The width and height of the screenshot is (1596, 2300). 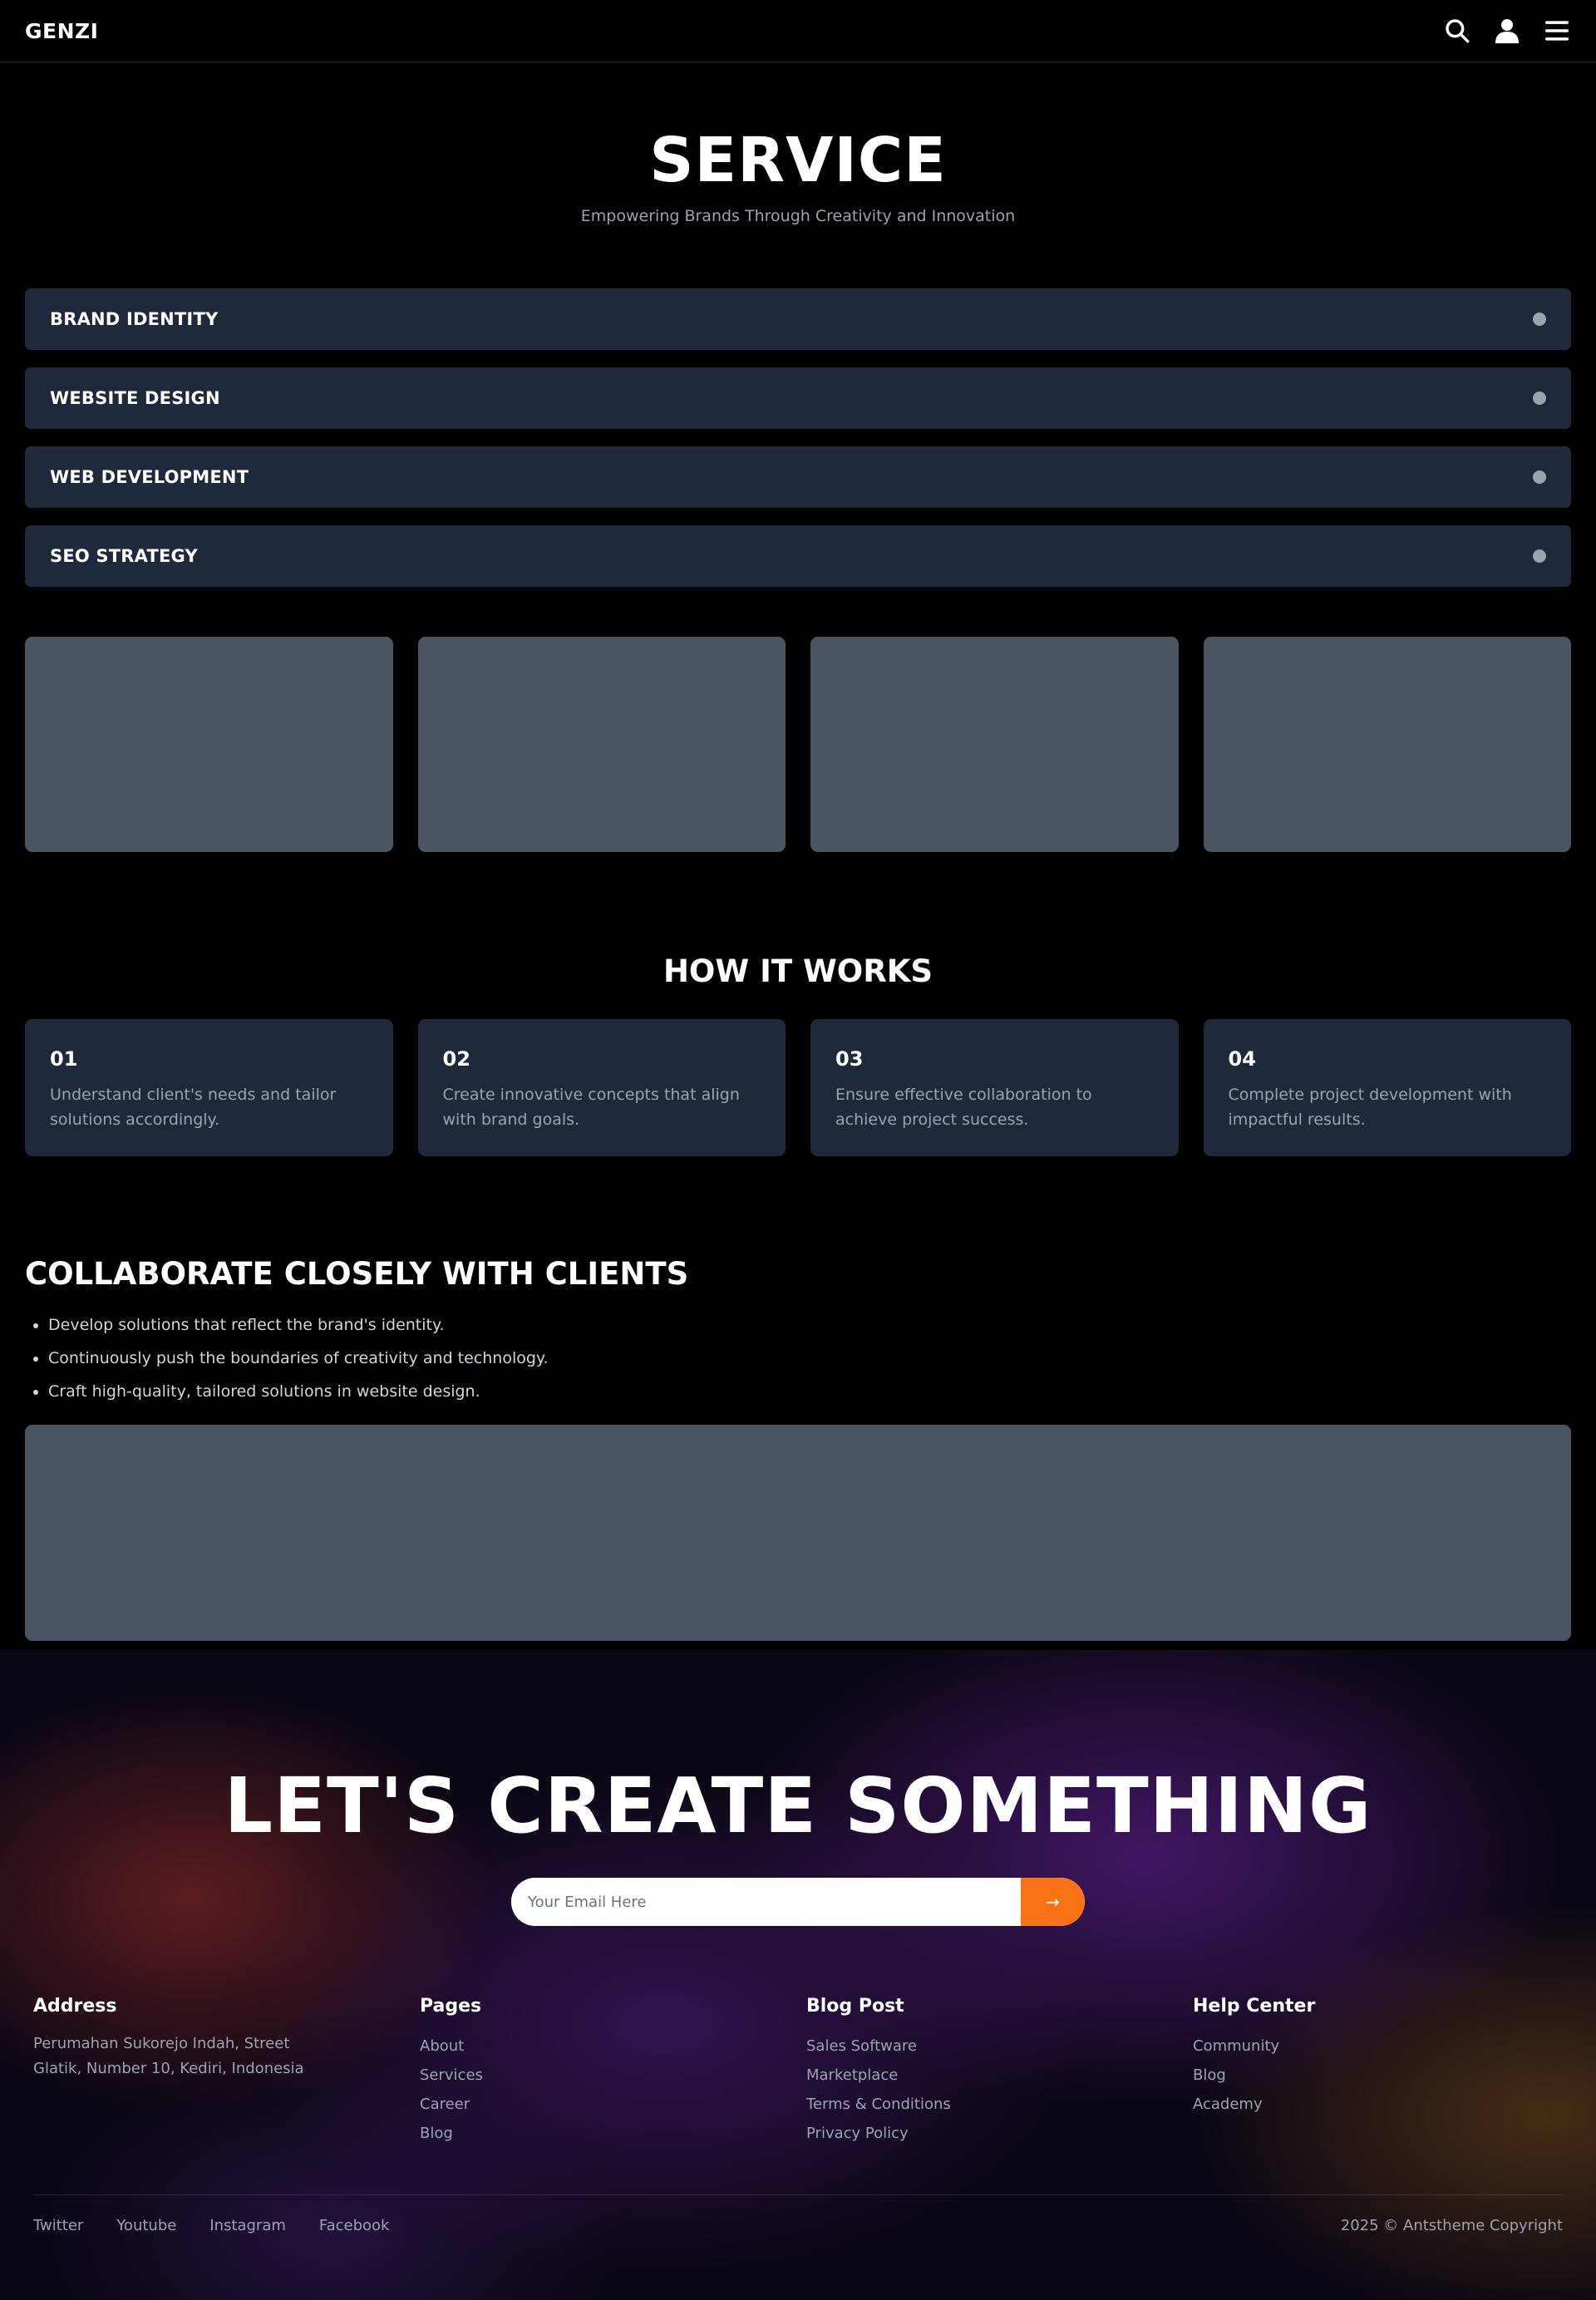 I want to click on how-it-works-title: HOW IT WORKS, so click(x=798, y=971).